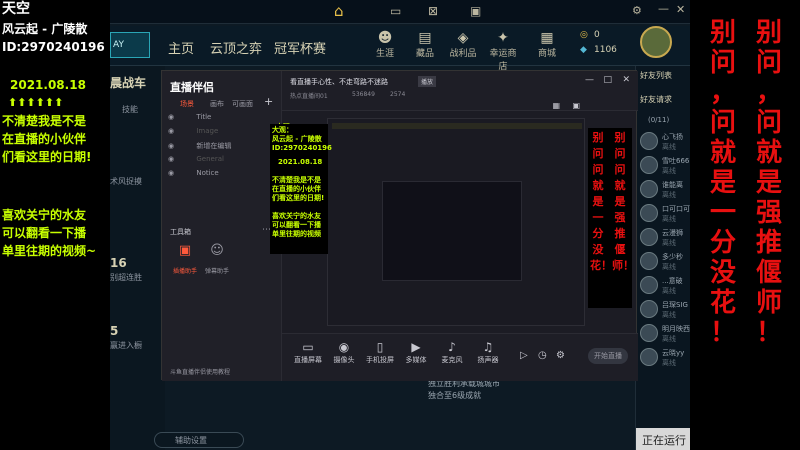 The width and height of the screenshot is (800, 450). I want to click on media-icon: ▶, so click(416, 347).